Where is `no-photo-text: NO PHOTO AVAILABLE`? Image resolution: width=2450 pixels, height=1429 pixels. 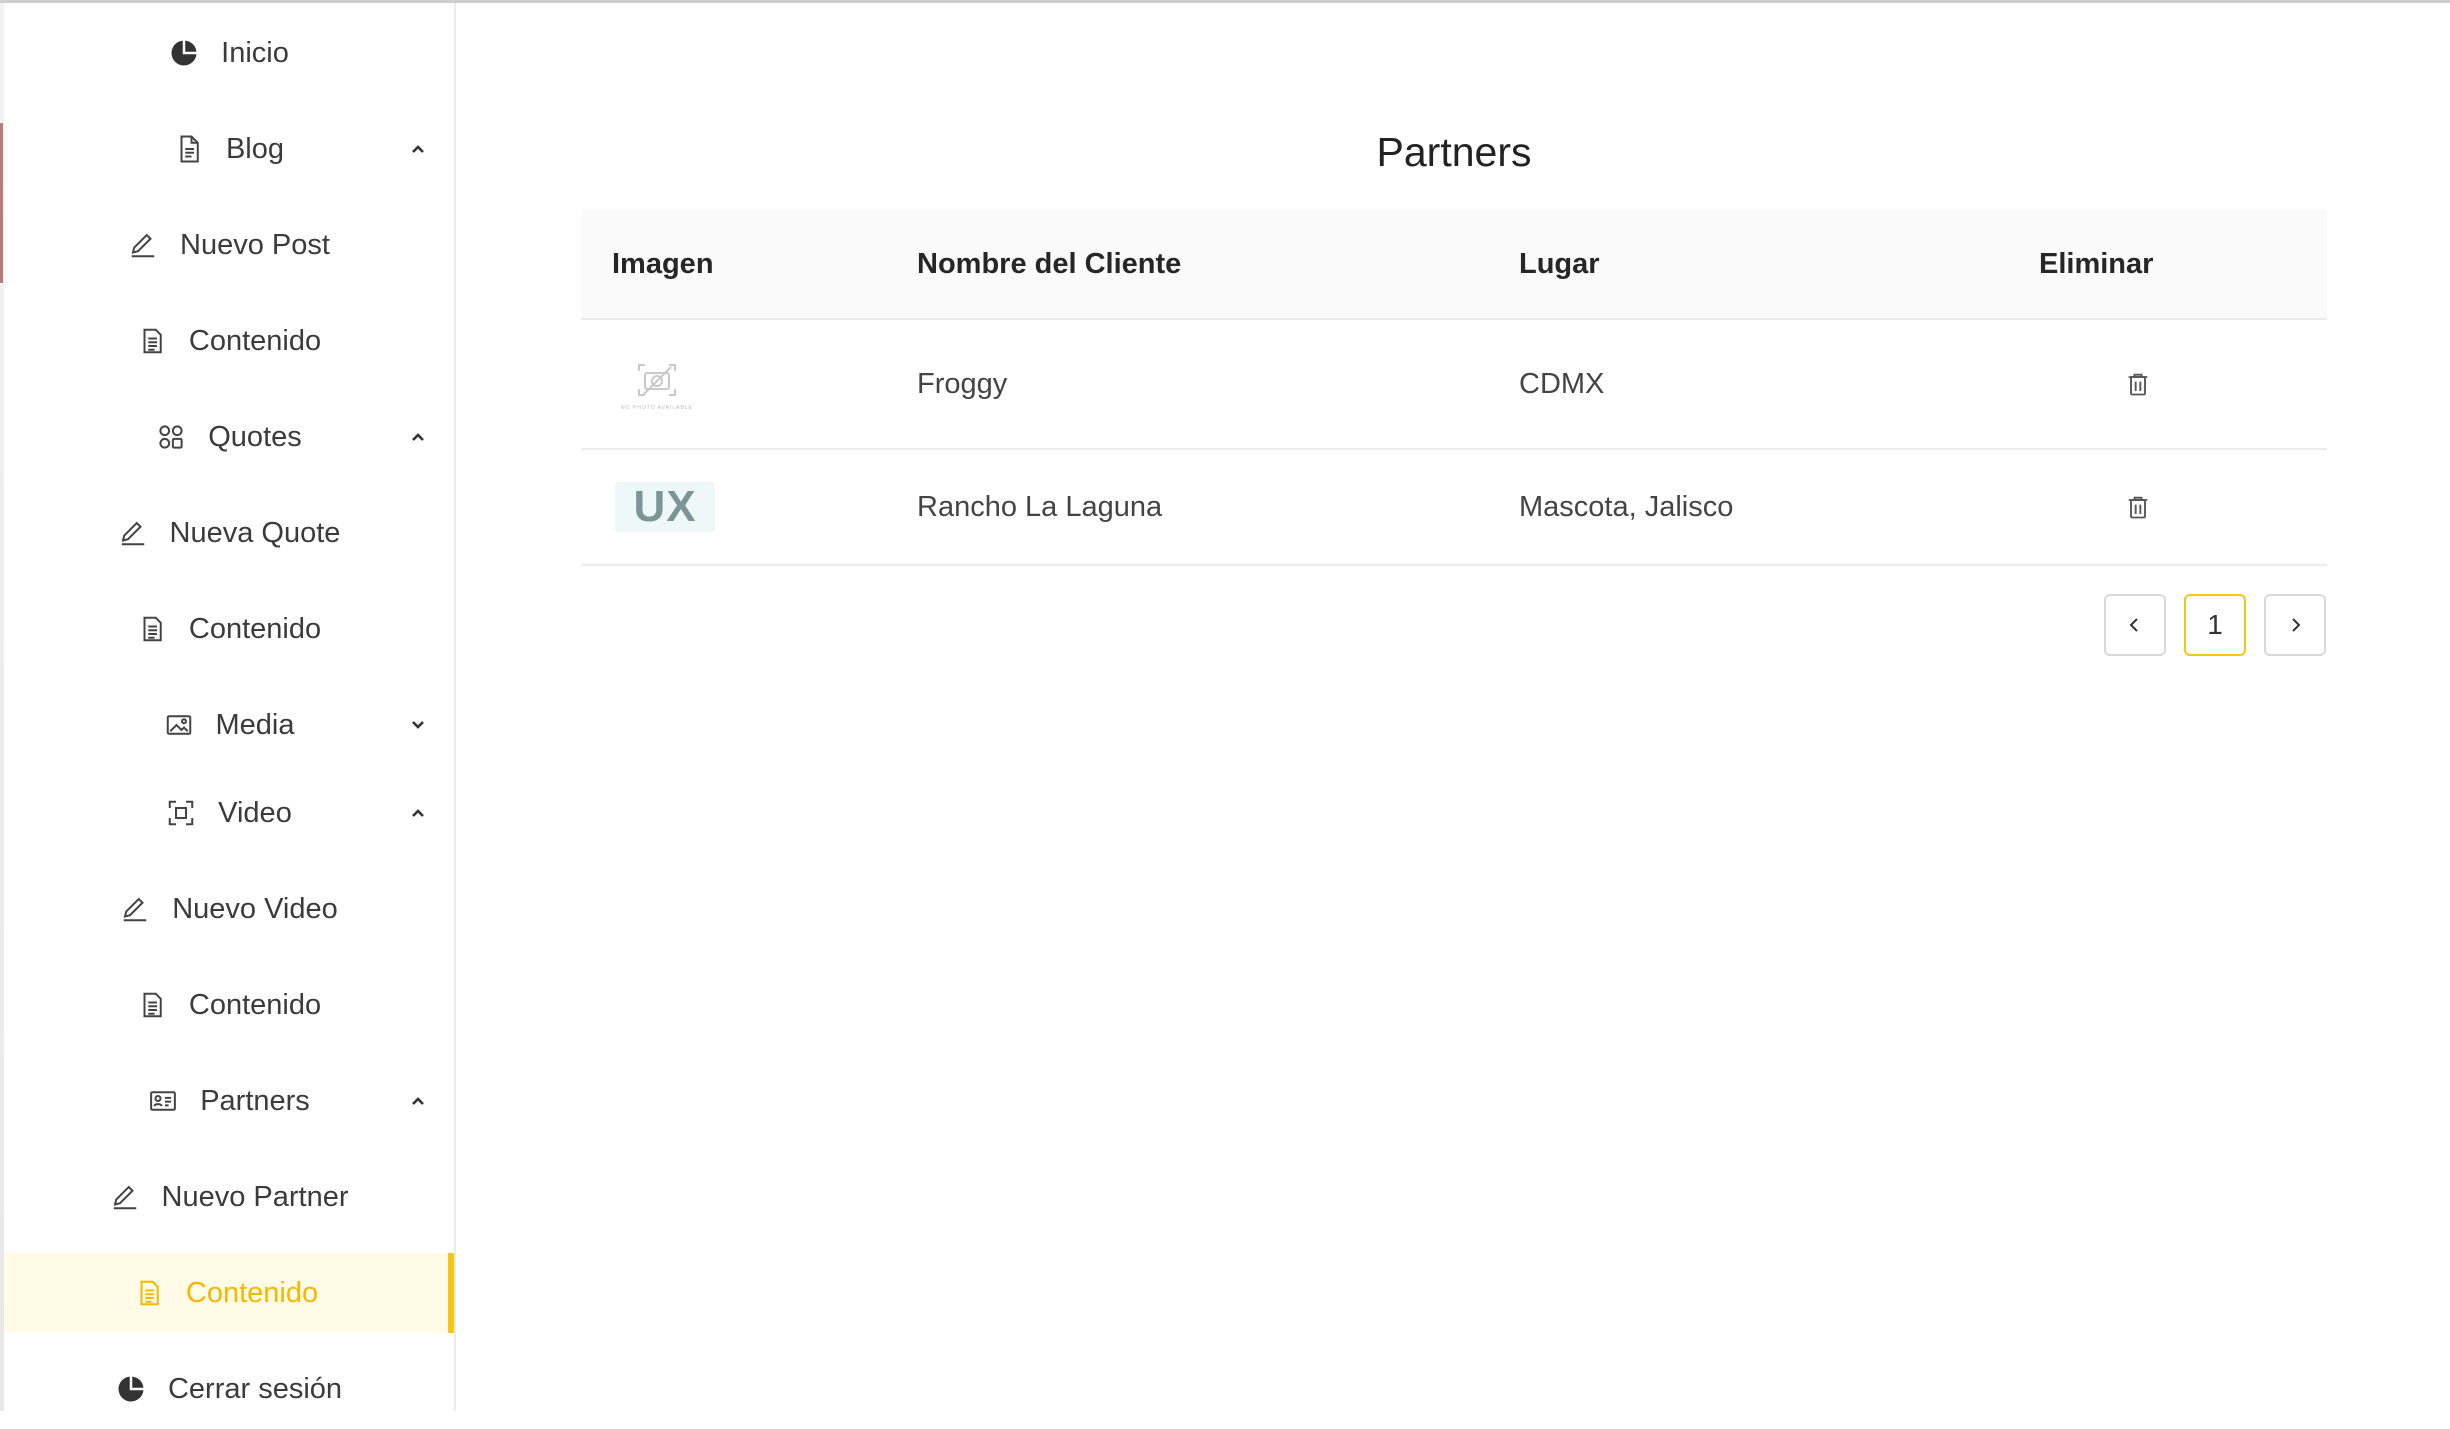 no-photo-text: NO PHOTO AVAILABLE is located at coordinates (657, 408).